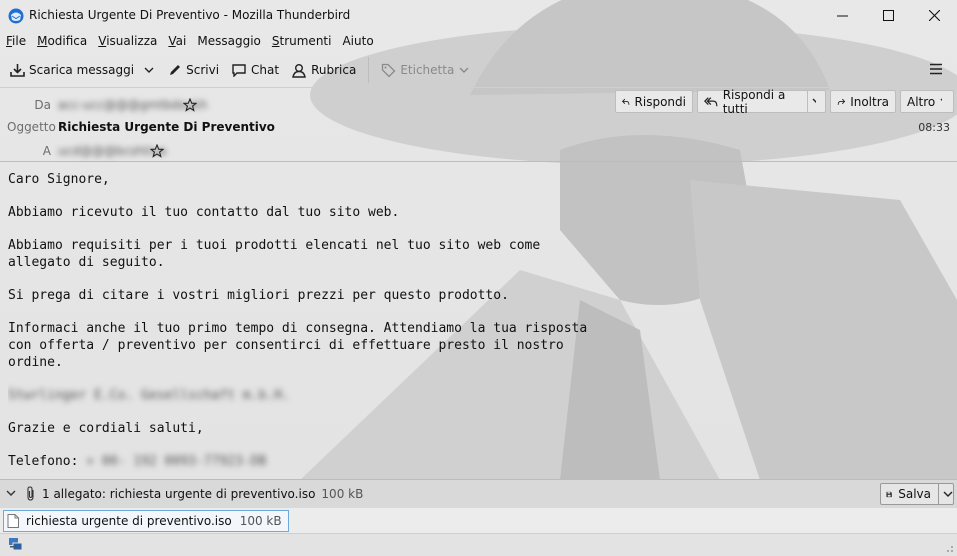 This screenshot has height=556, width=957. What do you see at coordinates (841, 101) in the screenshot?
I see `forward-icon` at bounding box center [841, 101].